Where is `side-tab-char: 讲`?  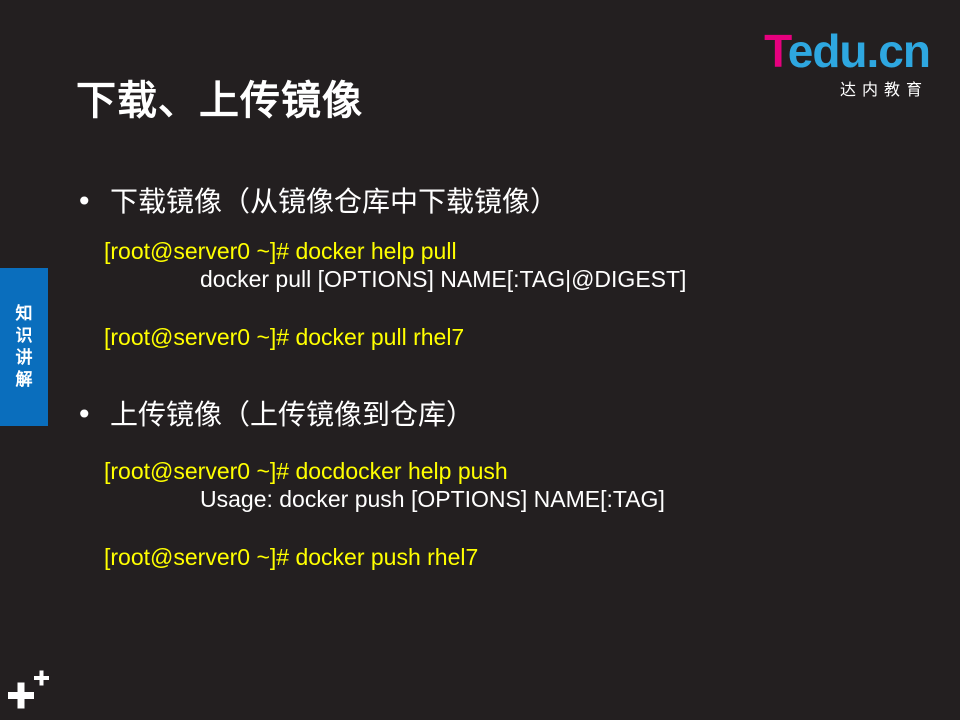
side-tab-char: 讲 is located at coordinates (24, 358).